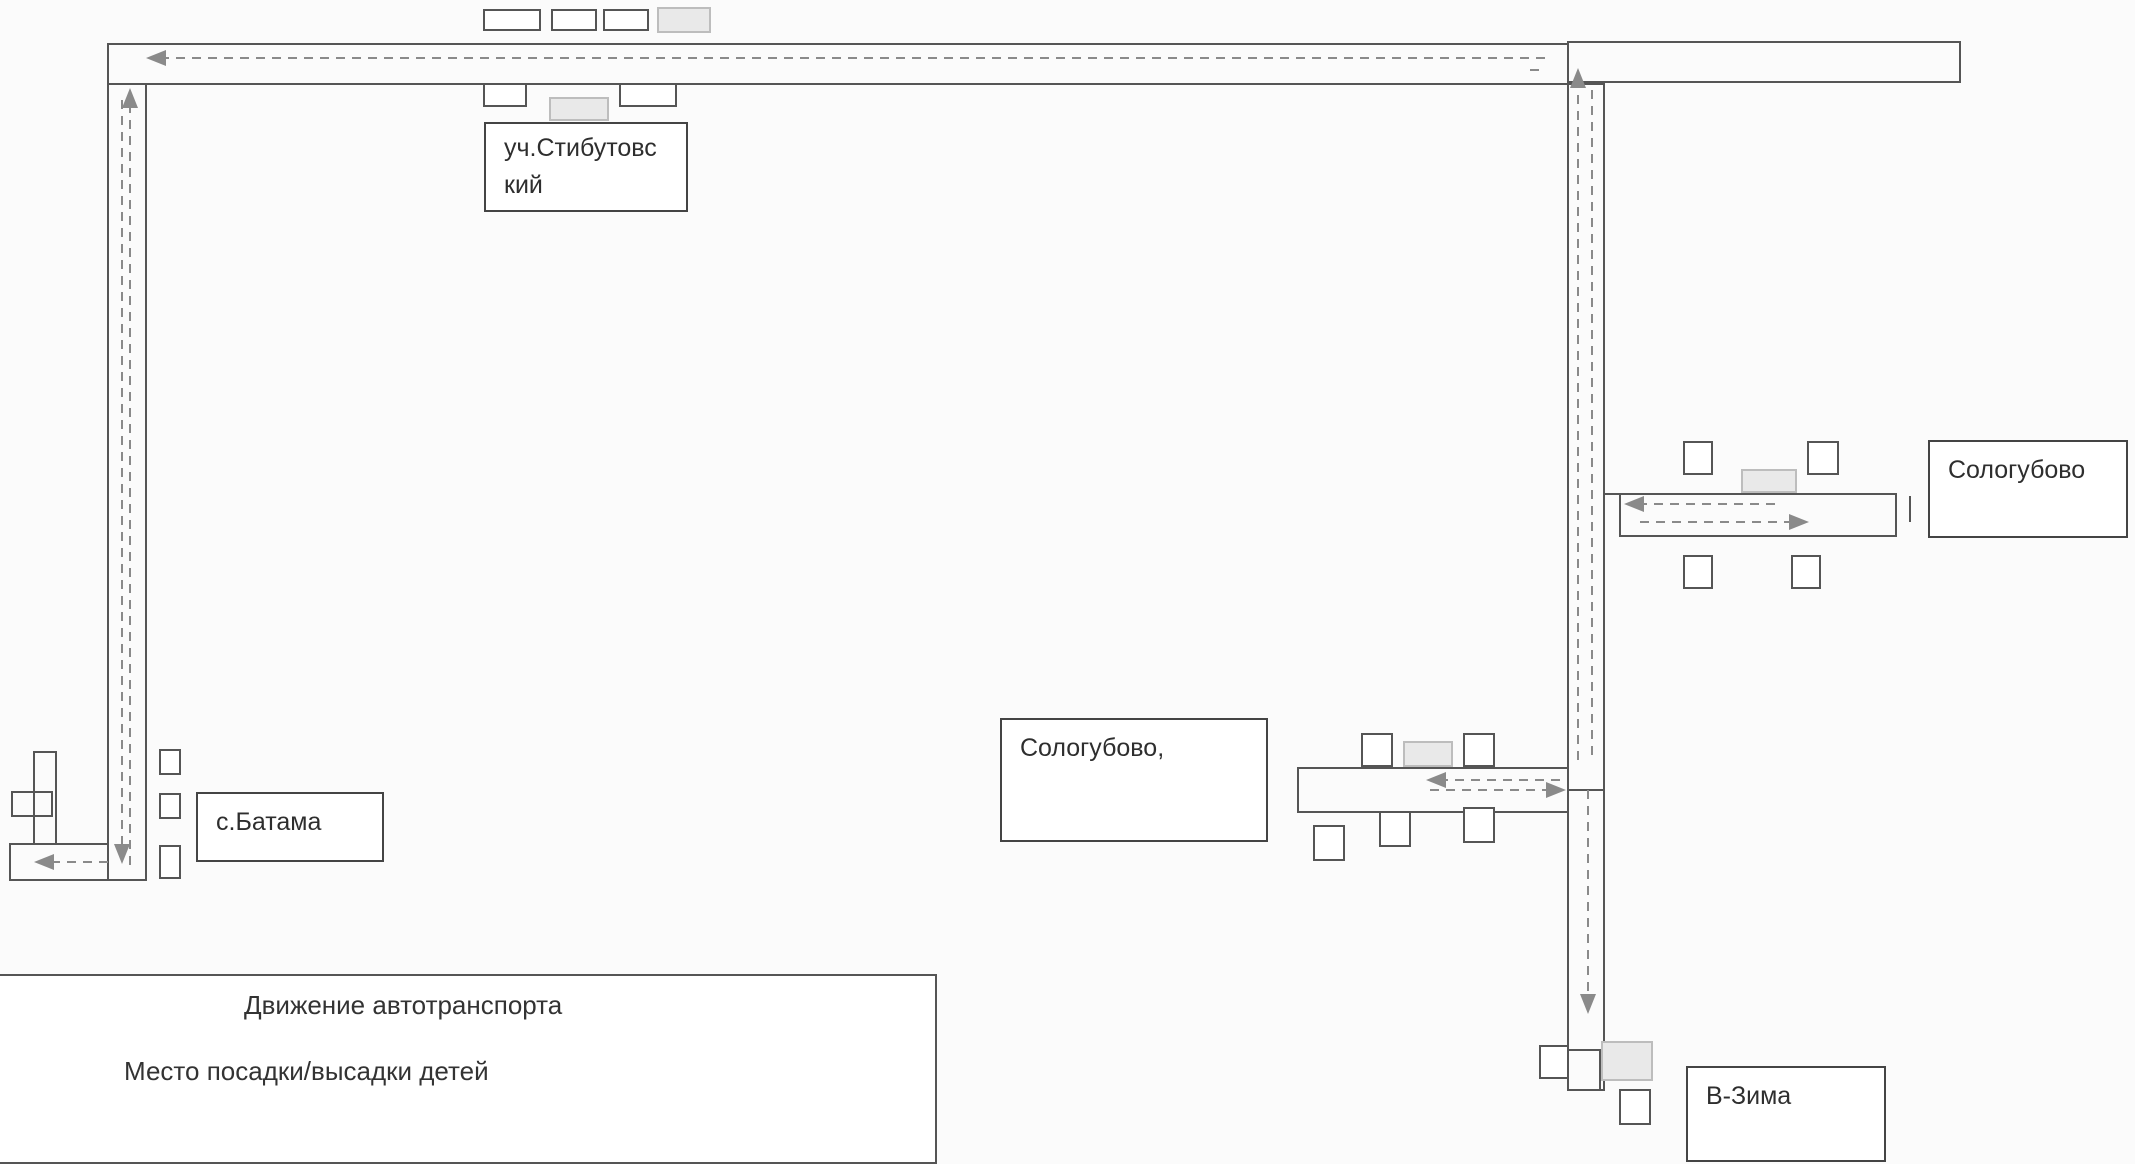 Image resolution: width=2135 pixels, height=1164 pixels. What do you see at coordinates (579, 109) in the screenshot?
I see `bus-stop-under-top` at bounding box center [579, 109].